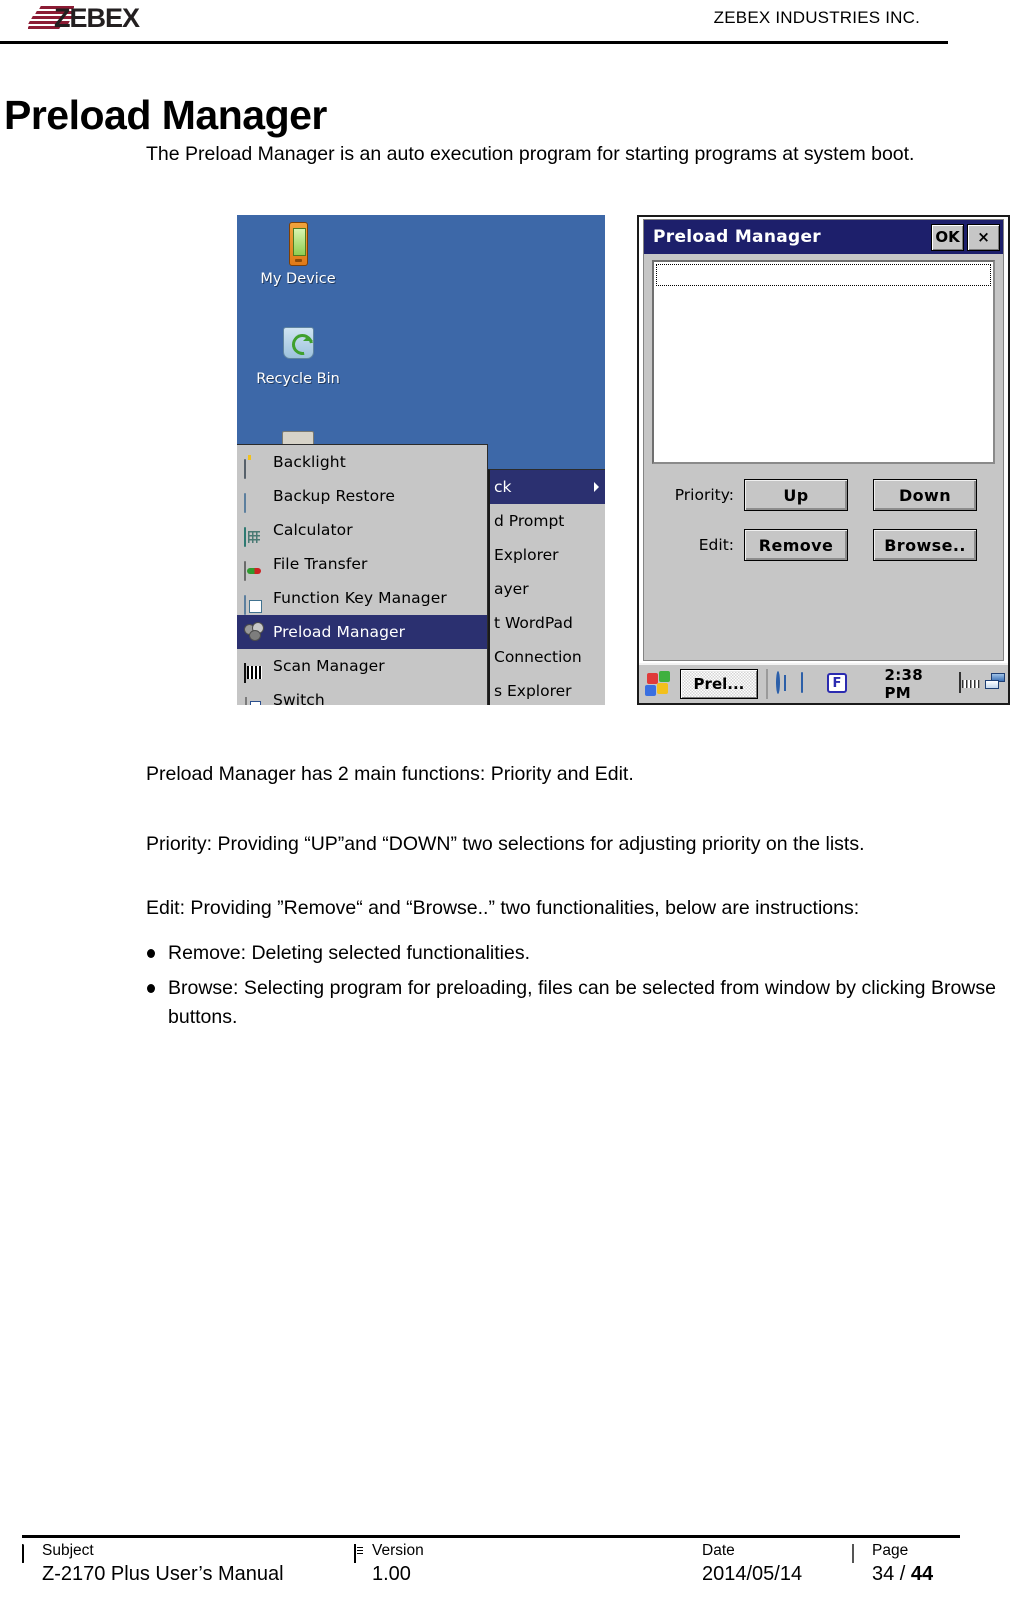 This screenshot has height=1598, width=1028. Describe the element at coordinates (503, 487) in the screenshot. I see `submenu-item-label: ck` at that location.